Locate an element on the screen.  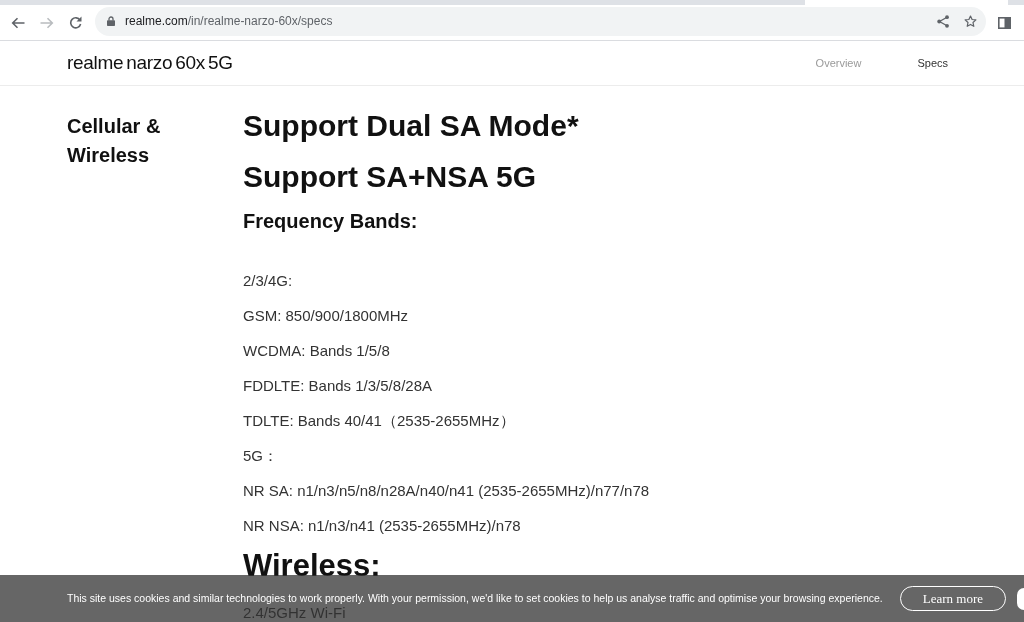
star-icon is located at coordinates (970, 21).